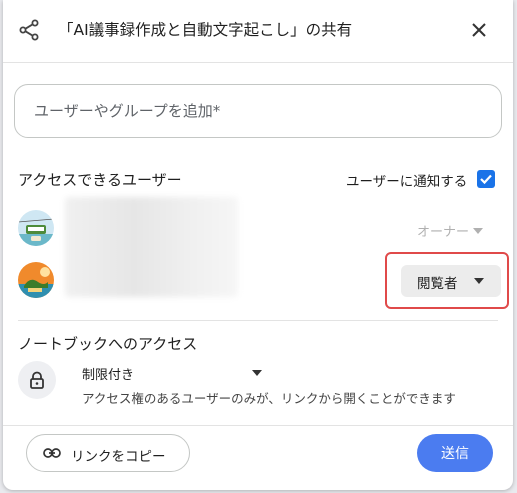 The image size is (517, 493). Describe the element at coordinates (118, 457) in the screenshot. I see `copy-link-label: リンクをコピー` at that location.